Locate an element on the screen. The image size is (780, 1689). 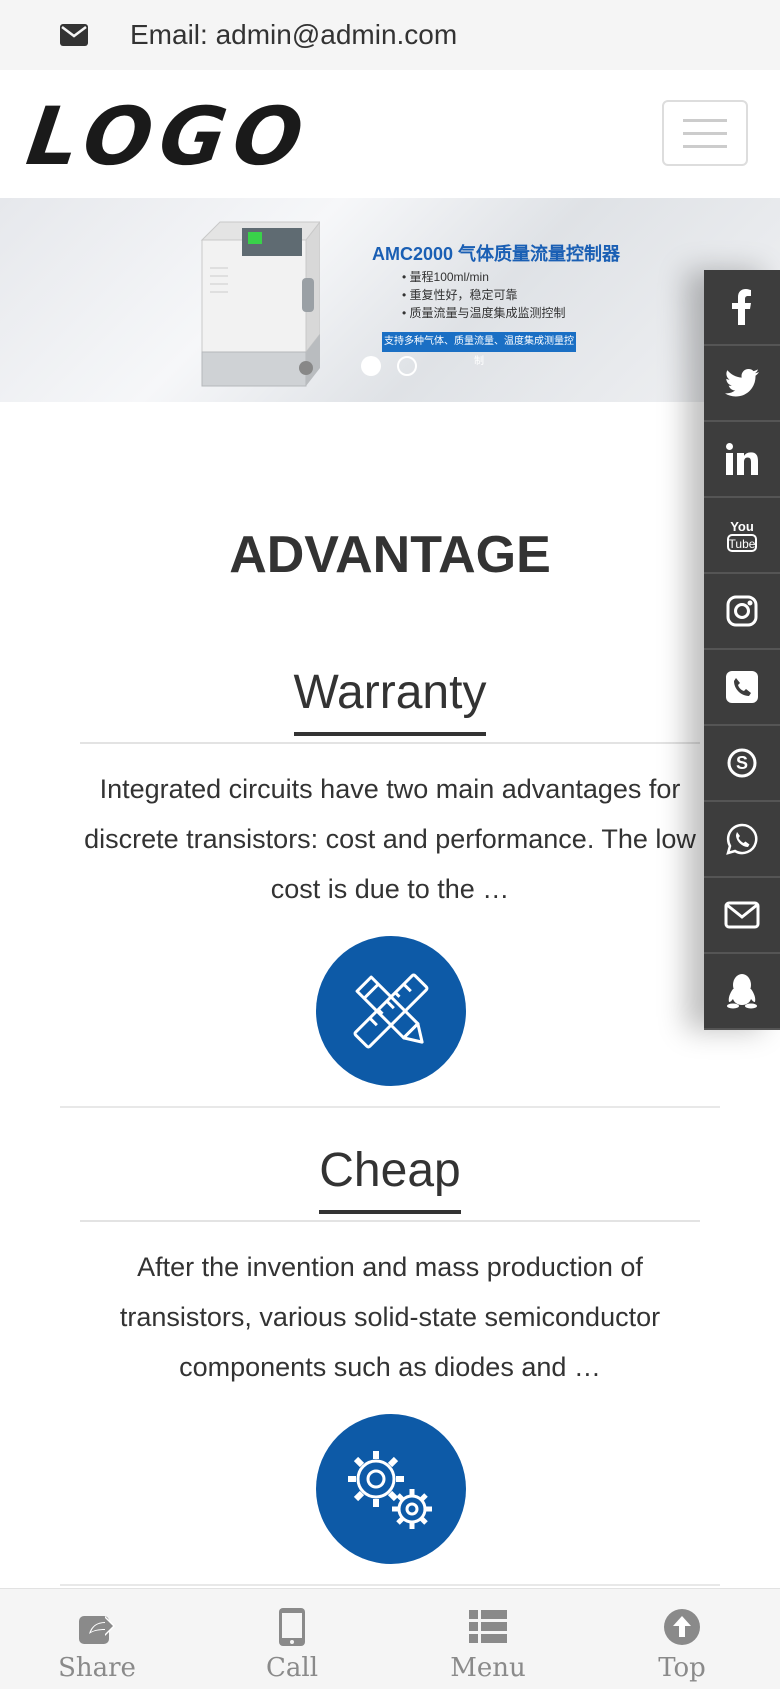
social-sidebar: You Tube S is located at coordinates (742, 650).